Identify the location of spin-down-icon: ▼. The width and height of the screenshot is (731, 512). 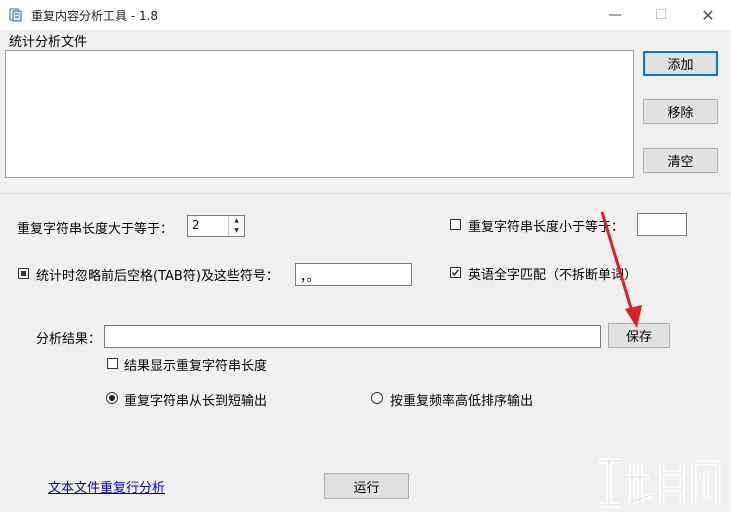
(236, 231).